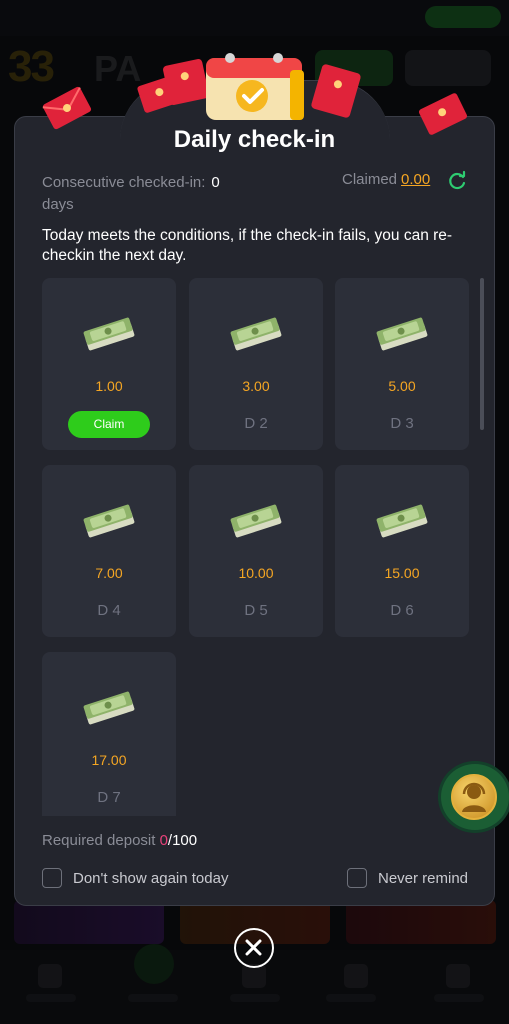 The image size is (509, 1024). Describe the element at coordinates (215, 182) in the screenshot. I see `consecutive-value: 0` at that location.